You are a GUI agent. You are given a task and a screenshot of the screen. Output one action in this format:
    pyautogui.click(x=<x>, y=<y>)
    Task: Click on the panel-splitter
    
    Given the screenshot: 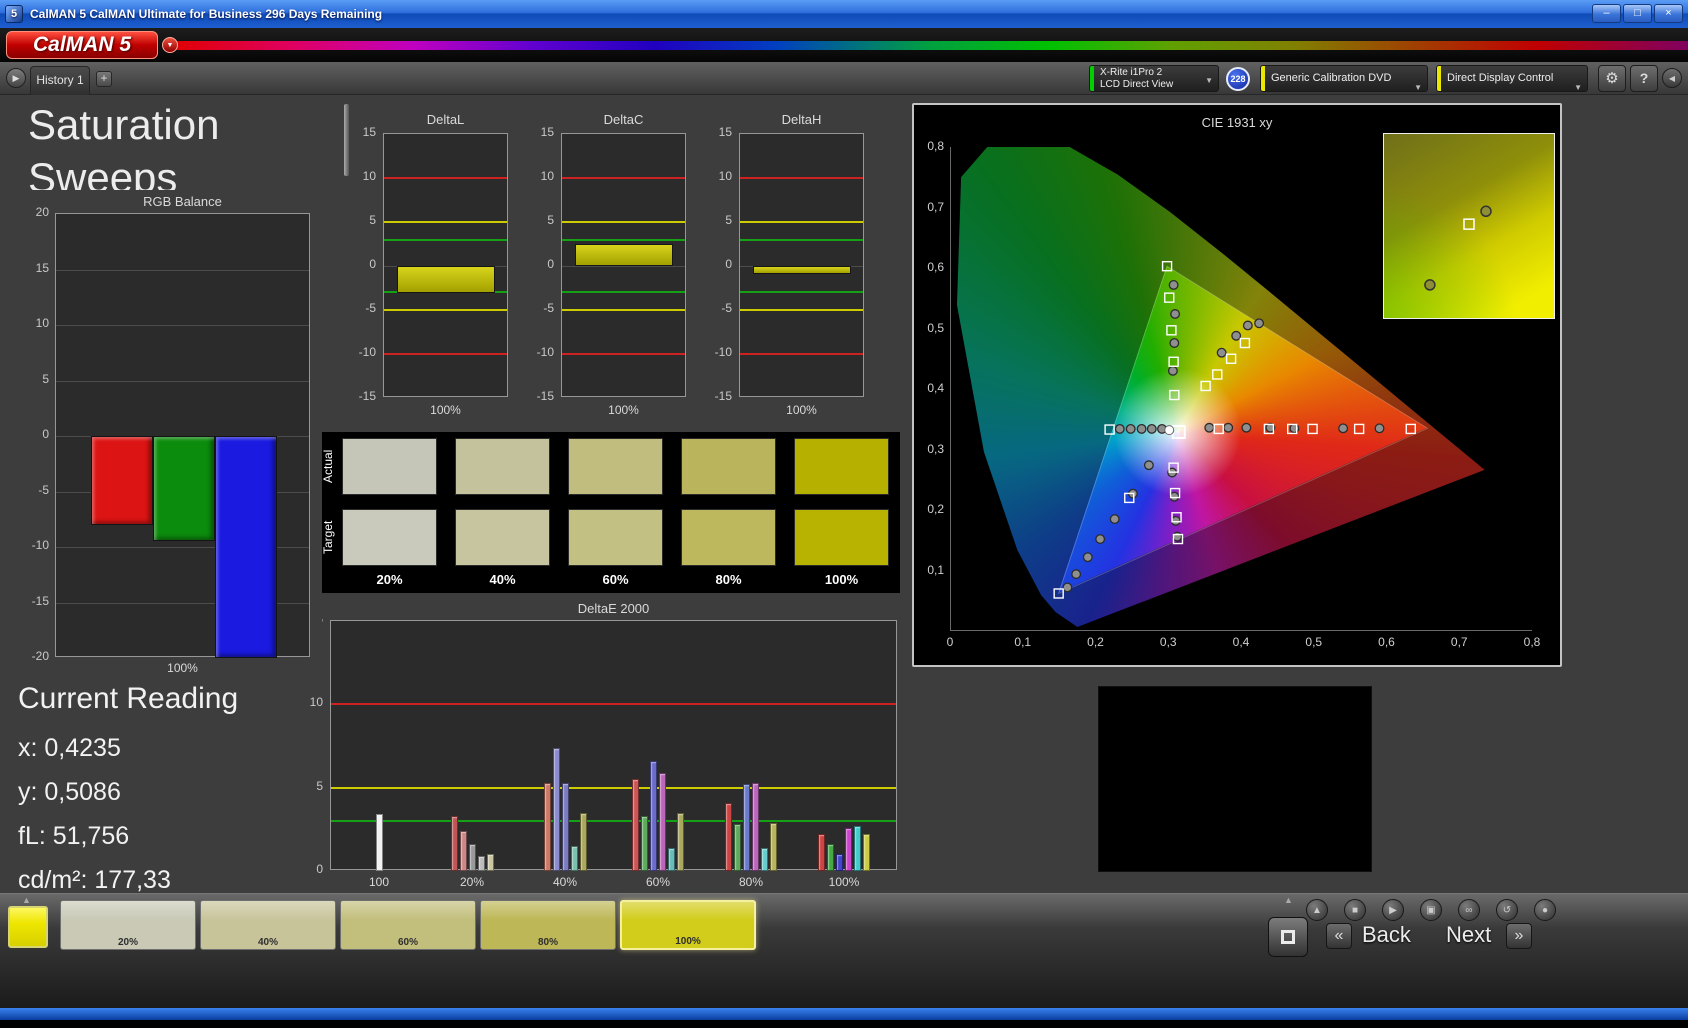 What is the action you would take?
    pyautogui.click(x=346, y=140)
    